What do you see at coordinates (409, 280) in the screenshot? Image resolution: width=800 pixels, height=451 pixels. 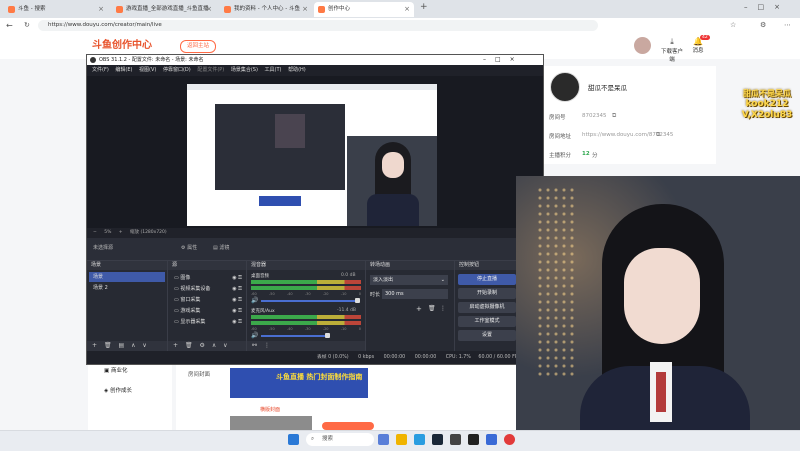 I see `transition-select: 淡入淡出 ⌄` at bounding box center [409, 280].